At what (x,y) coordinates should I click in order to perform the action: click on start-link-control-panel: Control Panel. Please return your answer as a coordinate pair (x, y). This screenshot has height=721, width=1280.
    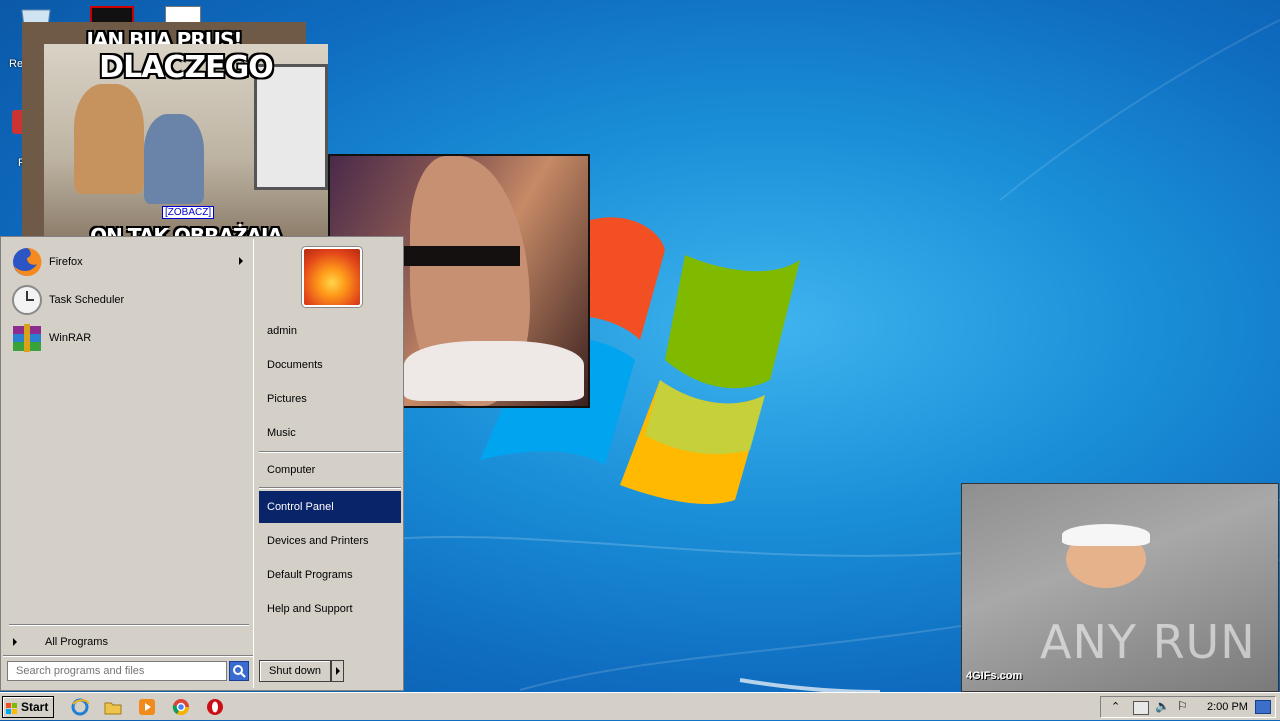
    Looking at the image, I should click on (330, 507).